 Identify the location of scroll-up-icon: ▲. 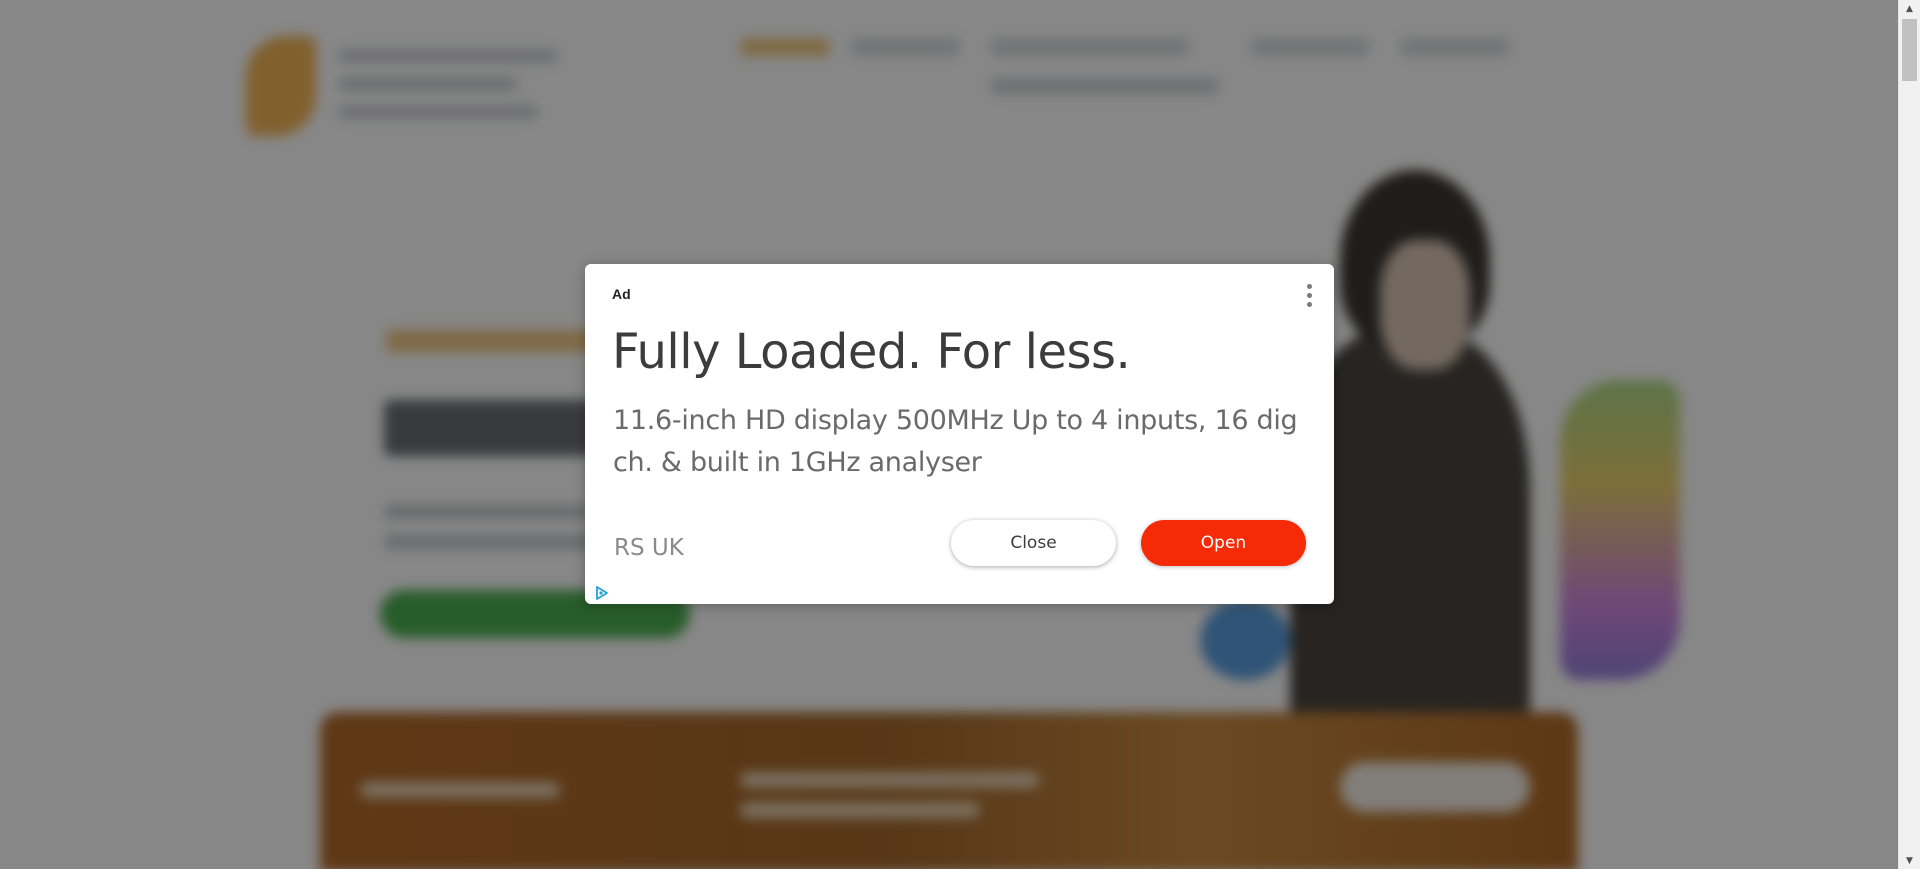
(1909, 8).